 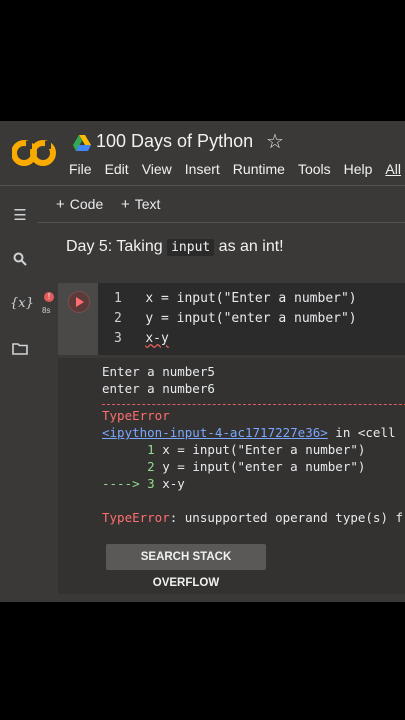 What do you see at coordinates (234, 466) in the screenshot?
I see `traceback-line: 2 y = input("enter a number")` at bounding box center [234, 466].